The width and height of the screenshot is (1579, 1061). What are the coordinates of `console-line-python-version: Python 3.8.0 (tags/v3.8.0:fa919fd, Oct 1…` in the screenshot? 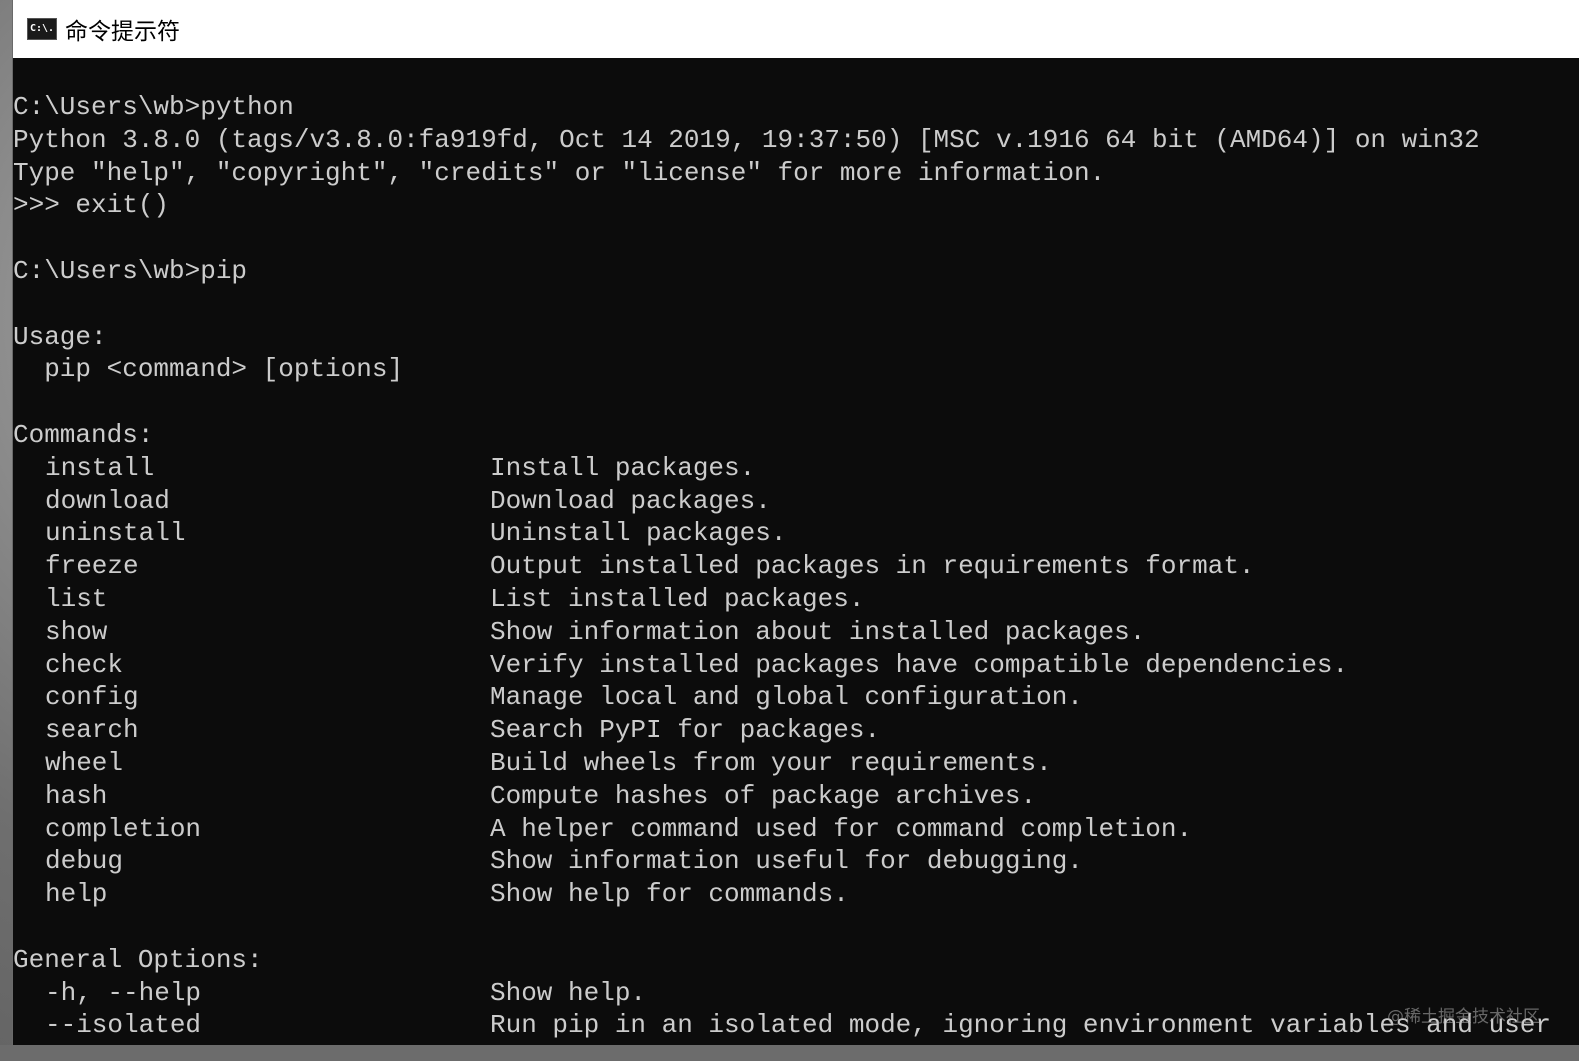 It's located at (746, 139).